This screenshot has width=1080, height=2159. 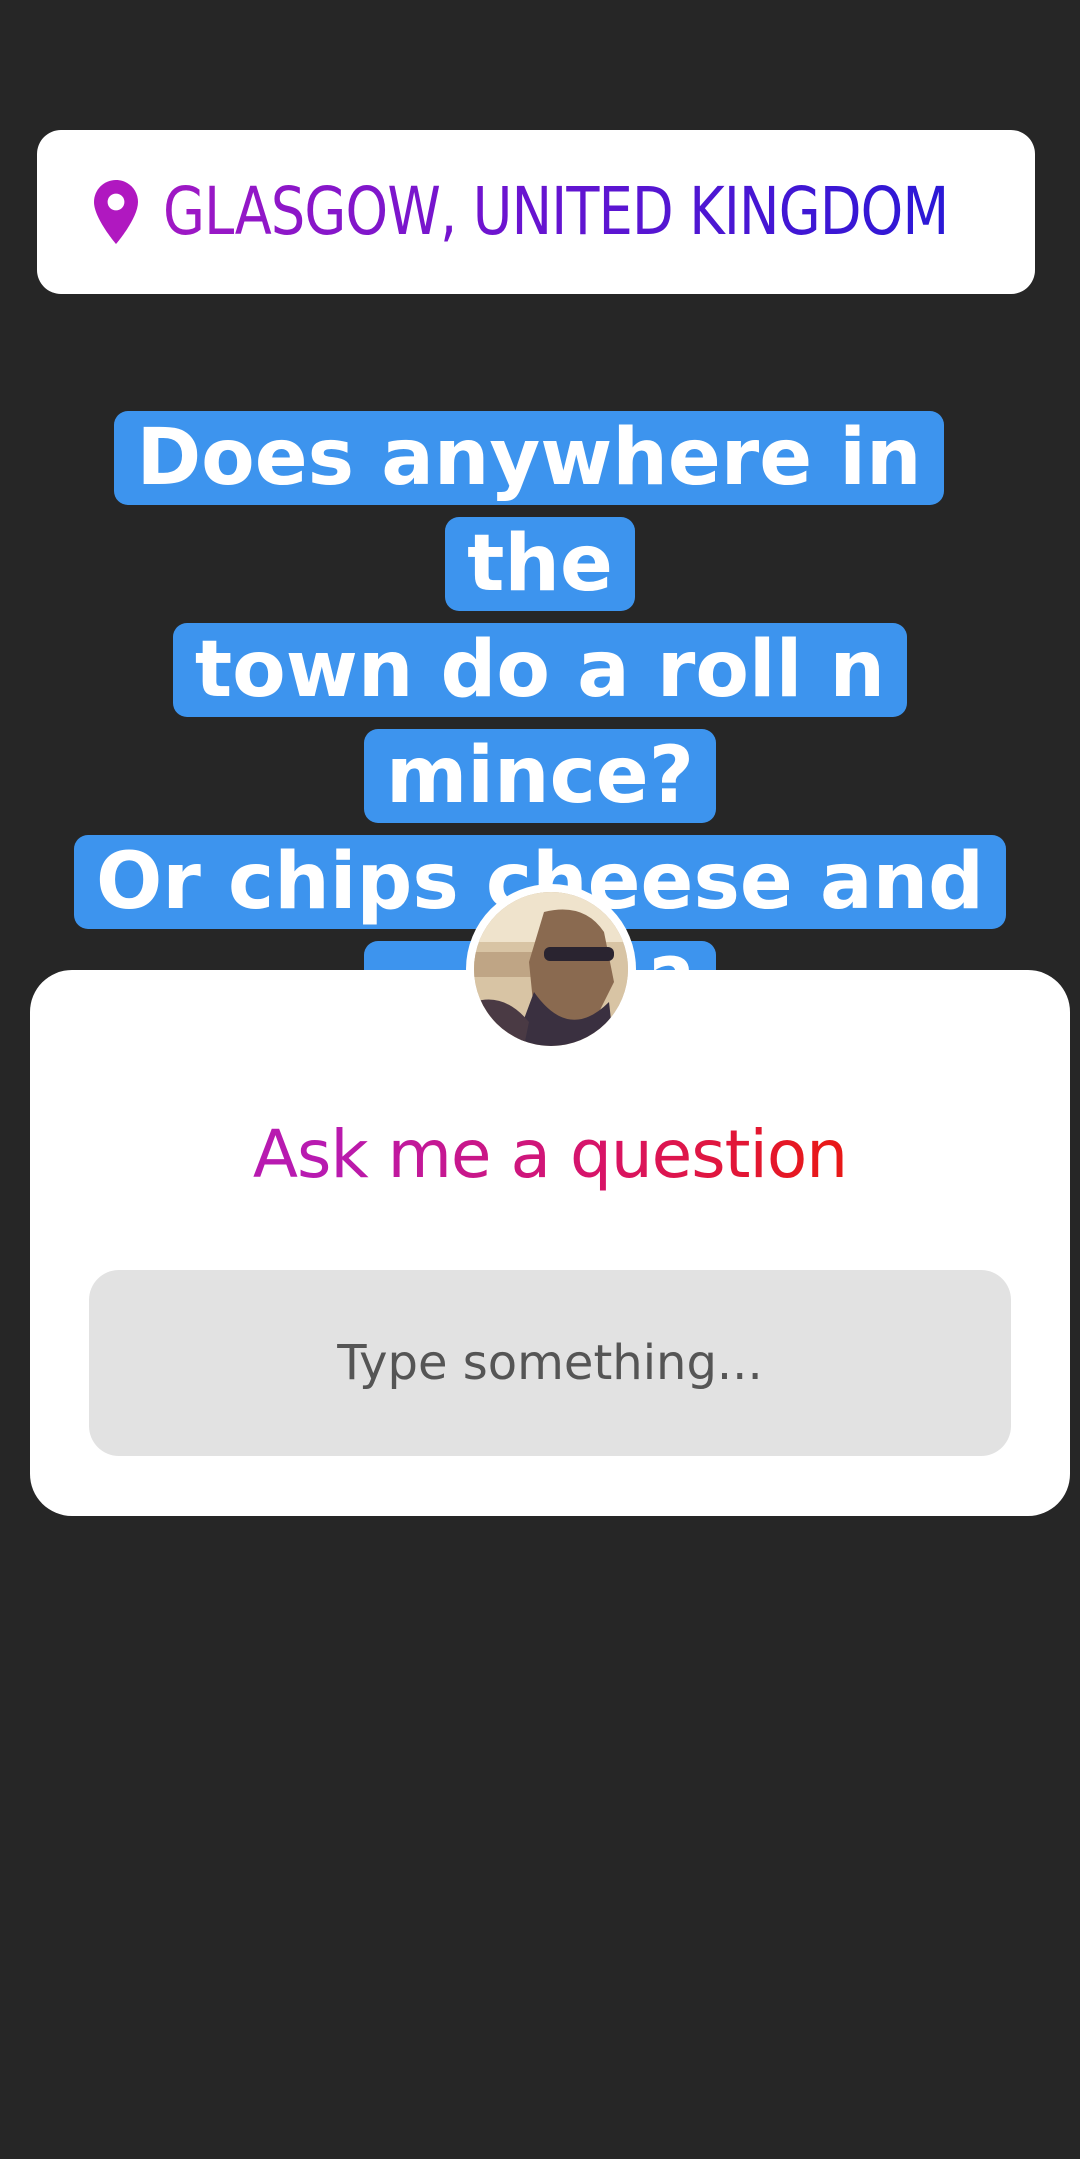 What do you see at coordinates (540, 1155) in the screenshot?
I see `question-sticker-title: Ask me a question` at bounding box center [540, 1155].